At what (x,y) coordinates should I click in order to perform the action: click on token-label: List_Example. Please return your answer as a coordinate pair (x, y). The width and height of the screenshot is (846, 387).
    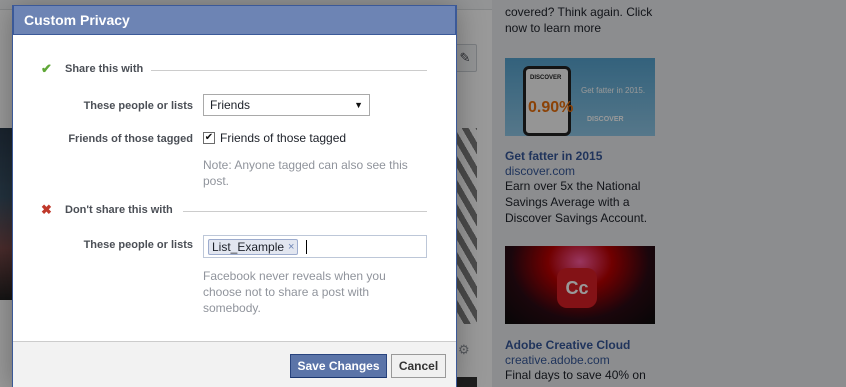
    Looking at the image, I should click on (248, 246).